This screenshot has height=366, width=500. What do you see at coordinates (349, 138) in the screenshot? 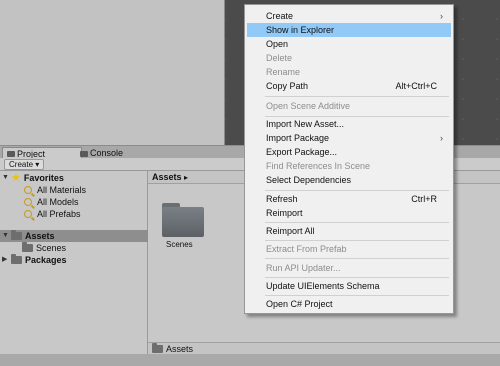
I see `menu-item-import-package: Import Package ›` at bounding box center [349, 138].